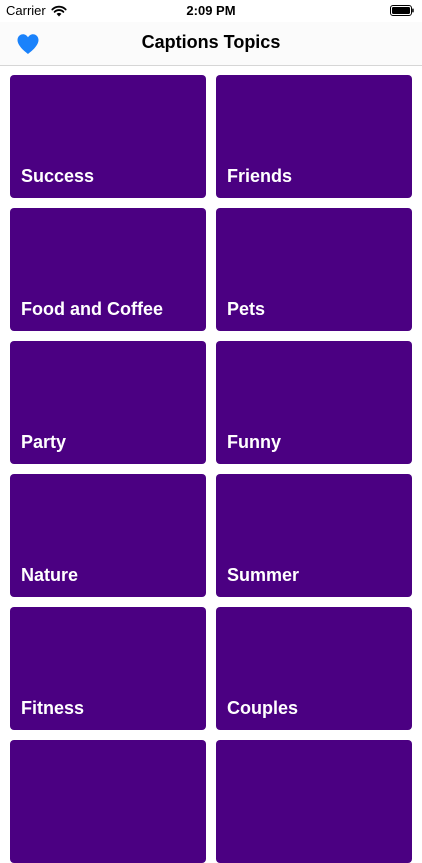  I want to click on topic-tile-couples: Couples, so click(314, 668).